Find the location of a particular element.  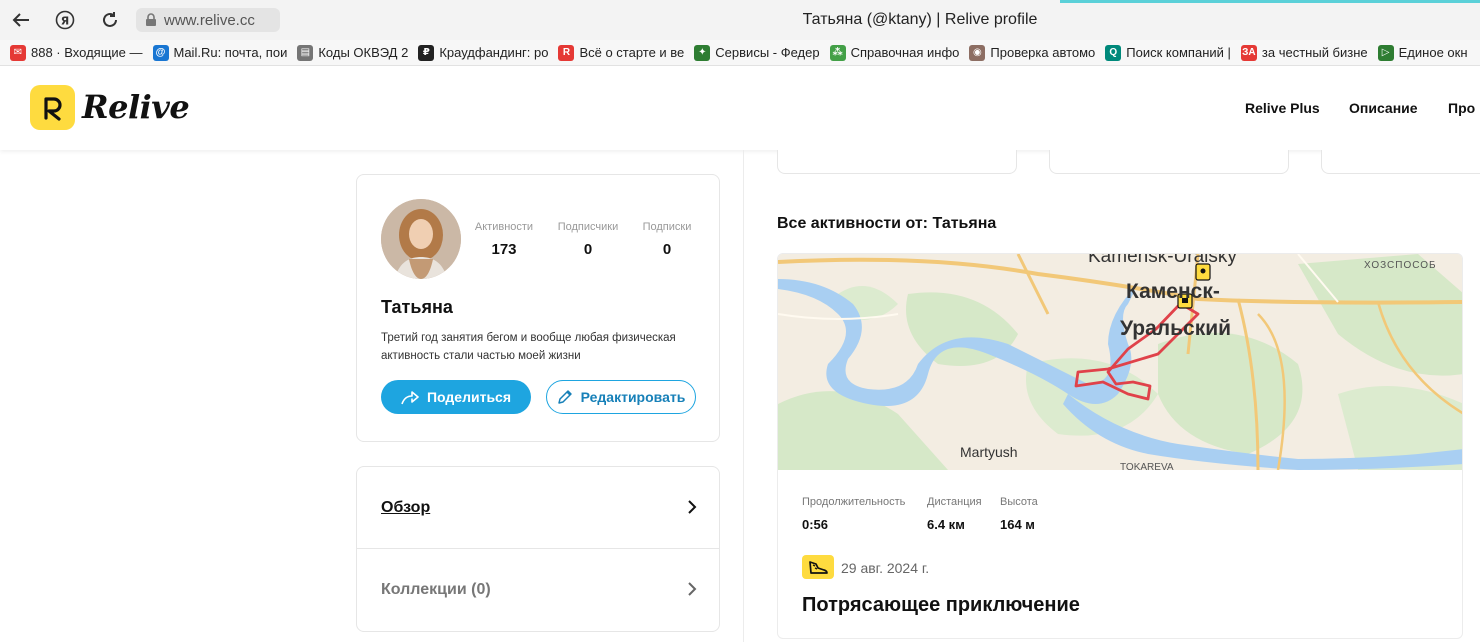

bookmark-label: Коды ОКВЭД 2 is located at coordinates (363, 52).